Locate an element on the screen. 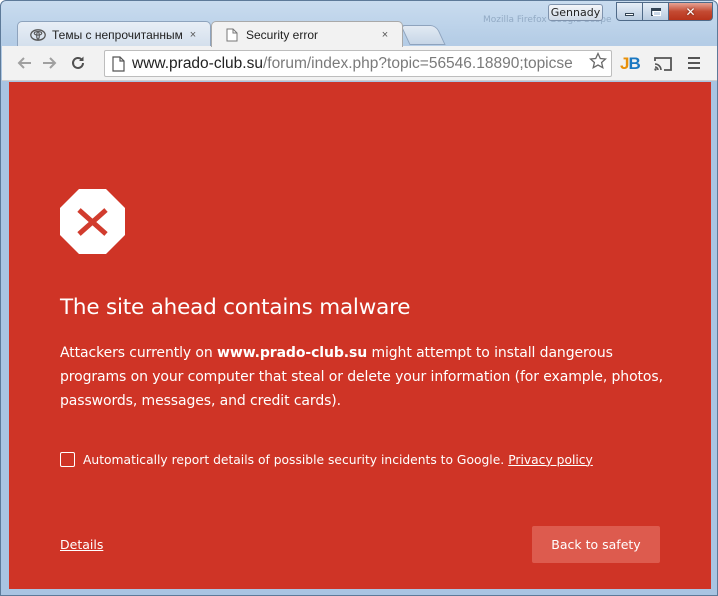 This screenshot has height=596, width=718. back-to-safety-button: Back to safety is located at coordinates (596, 544).